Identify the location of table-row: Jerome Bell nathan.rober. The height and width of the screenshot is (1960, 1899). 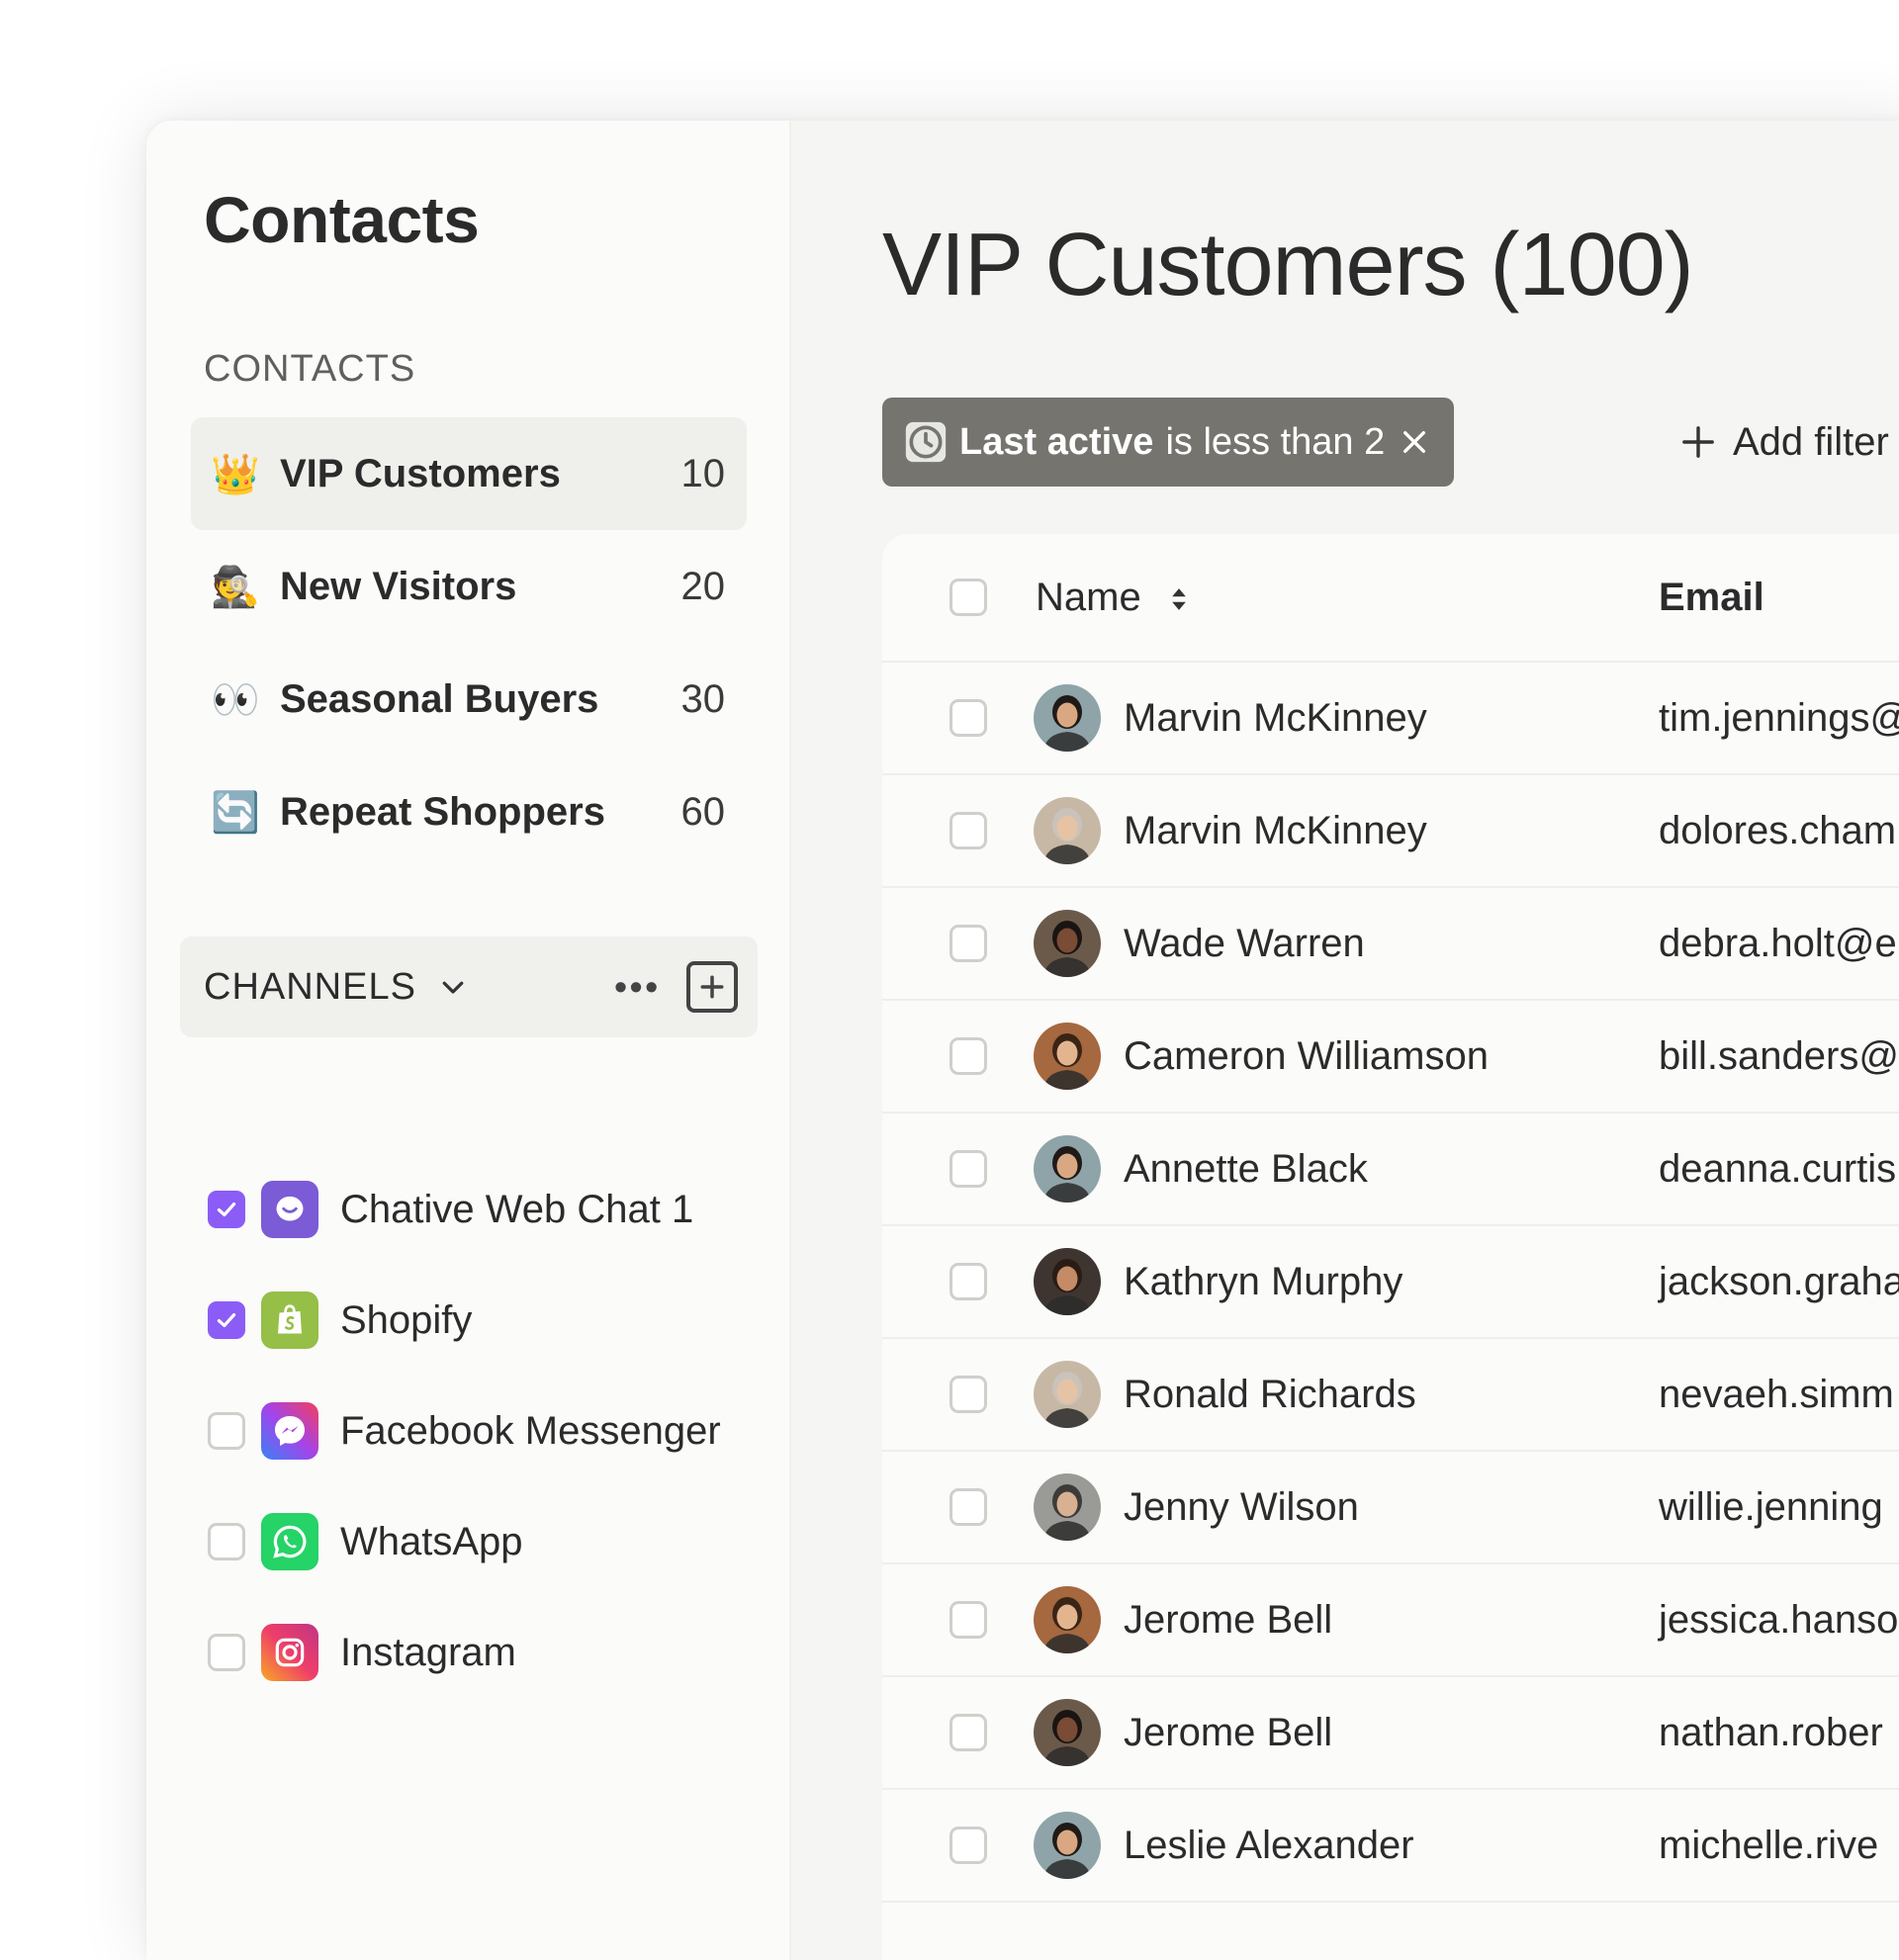
(1390, 1734).